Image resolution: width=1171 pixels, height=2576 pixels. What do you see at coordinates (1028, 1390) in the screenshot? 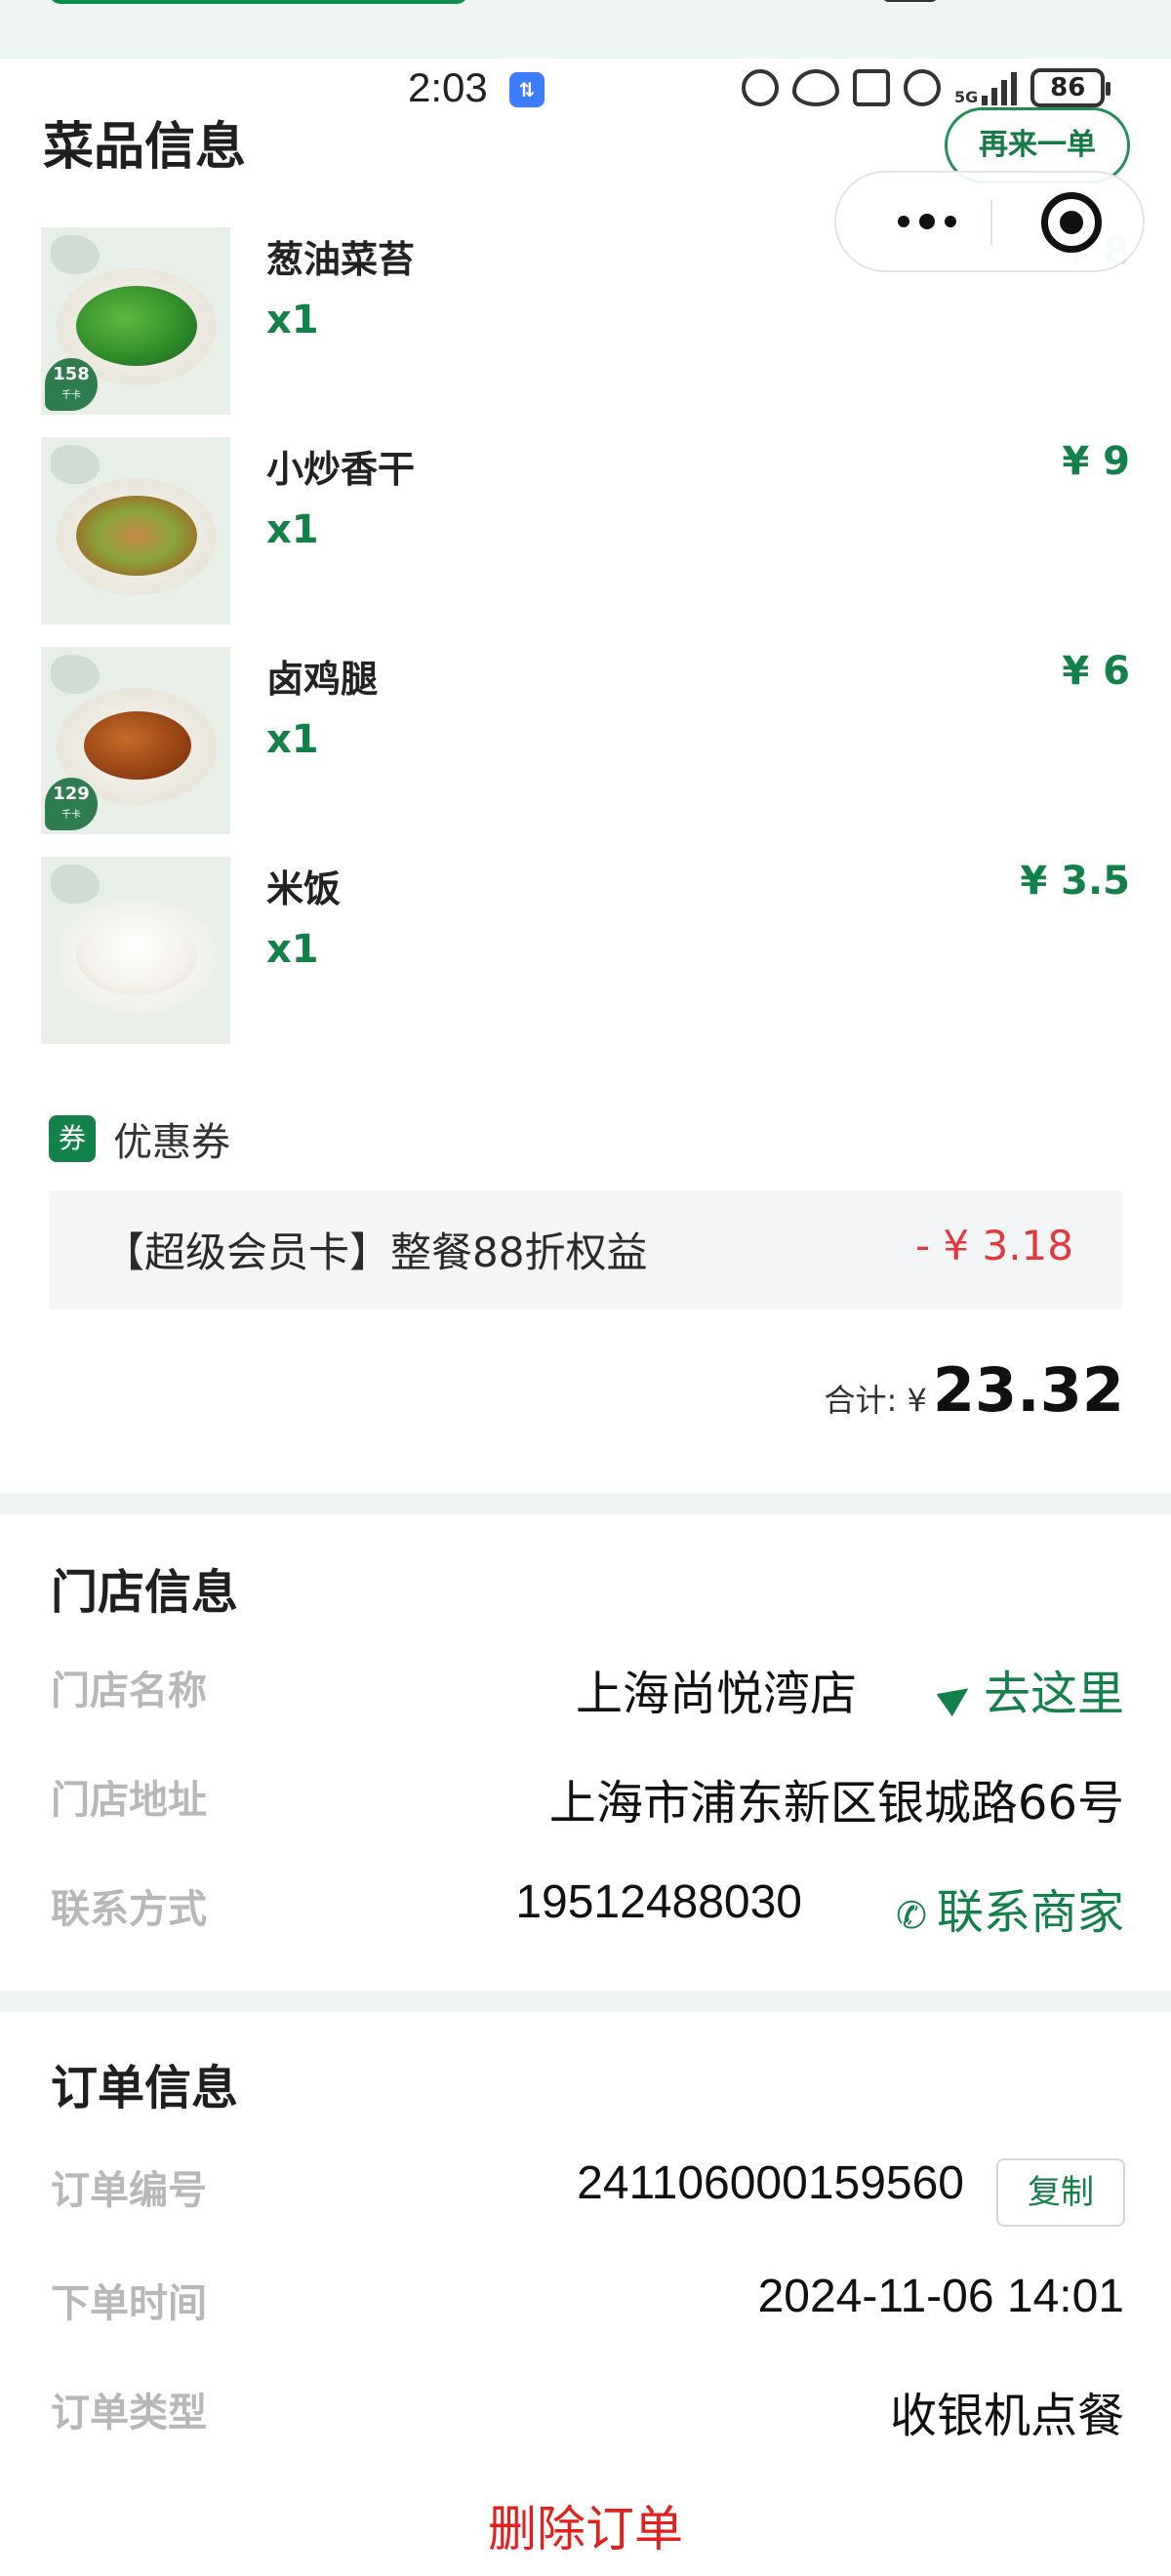
I see `total-value: 23.32` at bounding box center [1028, 1390].